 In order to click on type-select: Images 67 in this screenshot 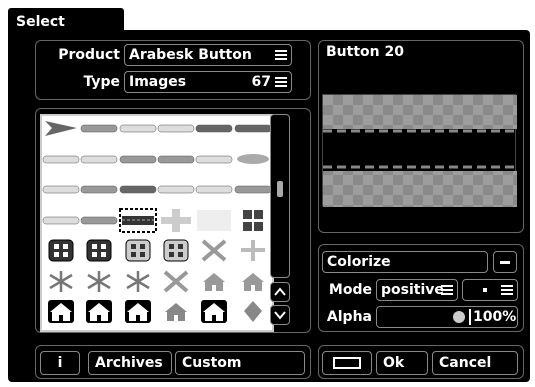, I will do `click(208, 82)`.